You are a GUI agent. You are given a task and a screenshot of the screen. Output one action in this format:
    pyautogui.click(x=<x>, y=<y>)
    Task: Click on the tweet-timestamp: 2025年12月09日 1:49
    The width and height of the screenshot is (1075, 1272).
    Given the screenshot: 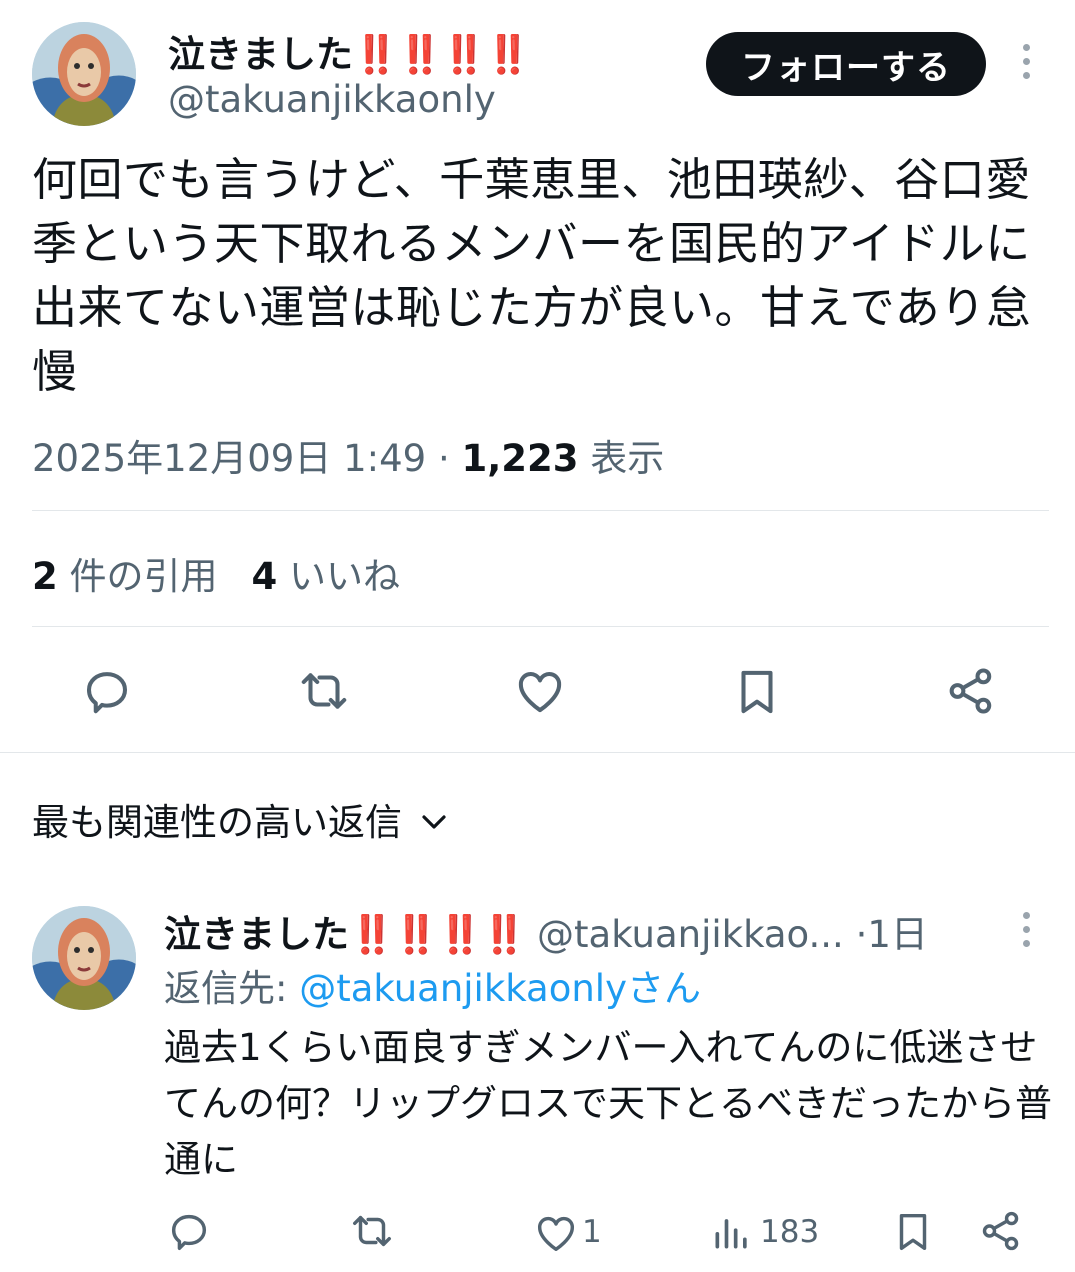 What is the action you would take?
    pyautogui.click(x=229, y=458)
    